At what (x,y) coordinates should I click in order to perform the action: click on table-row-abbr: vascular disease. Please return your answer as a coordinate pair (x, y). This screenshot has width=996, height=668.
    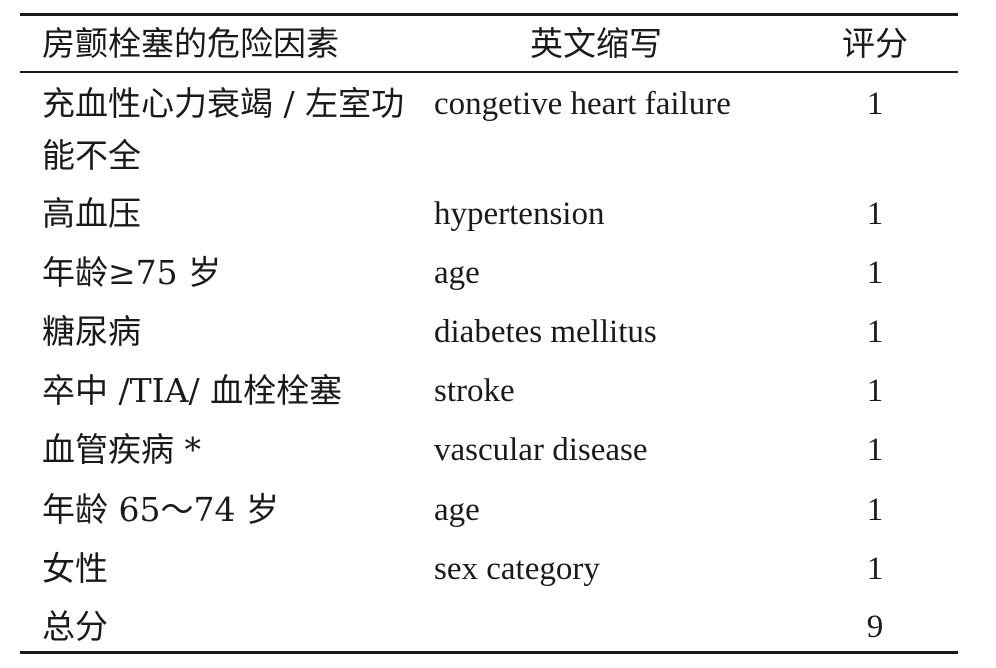
    Looking at the image, I should click on (541, 450).